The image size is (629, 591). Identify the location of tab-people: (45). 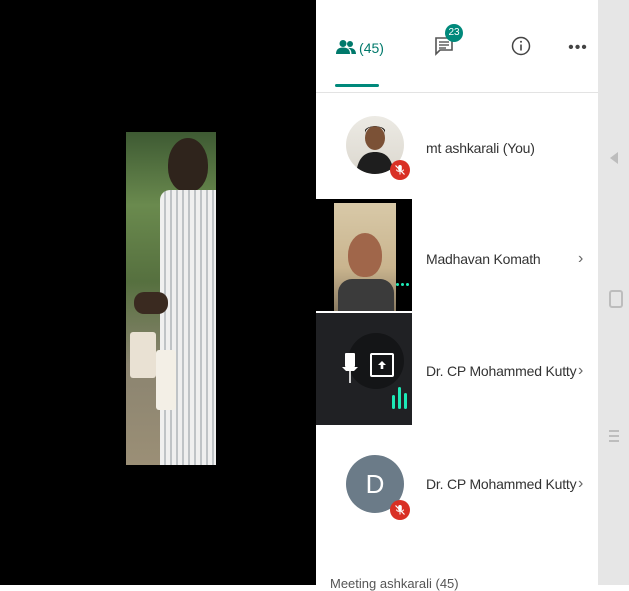
(360, 48).